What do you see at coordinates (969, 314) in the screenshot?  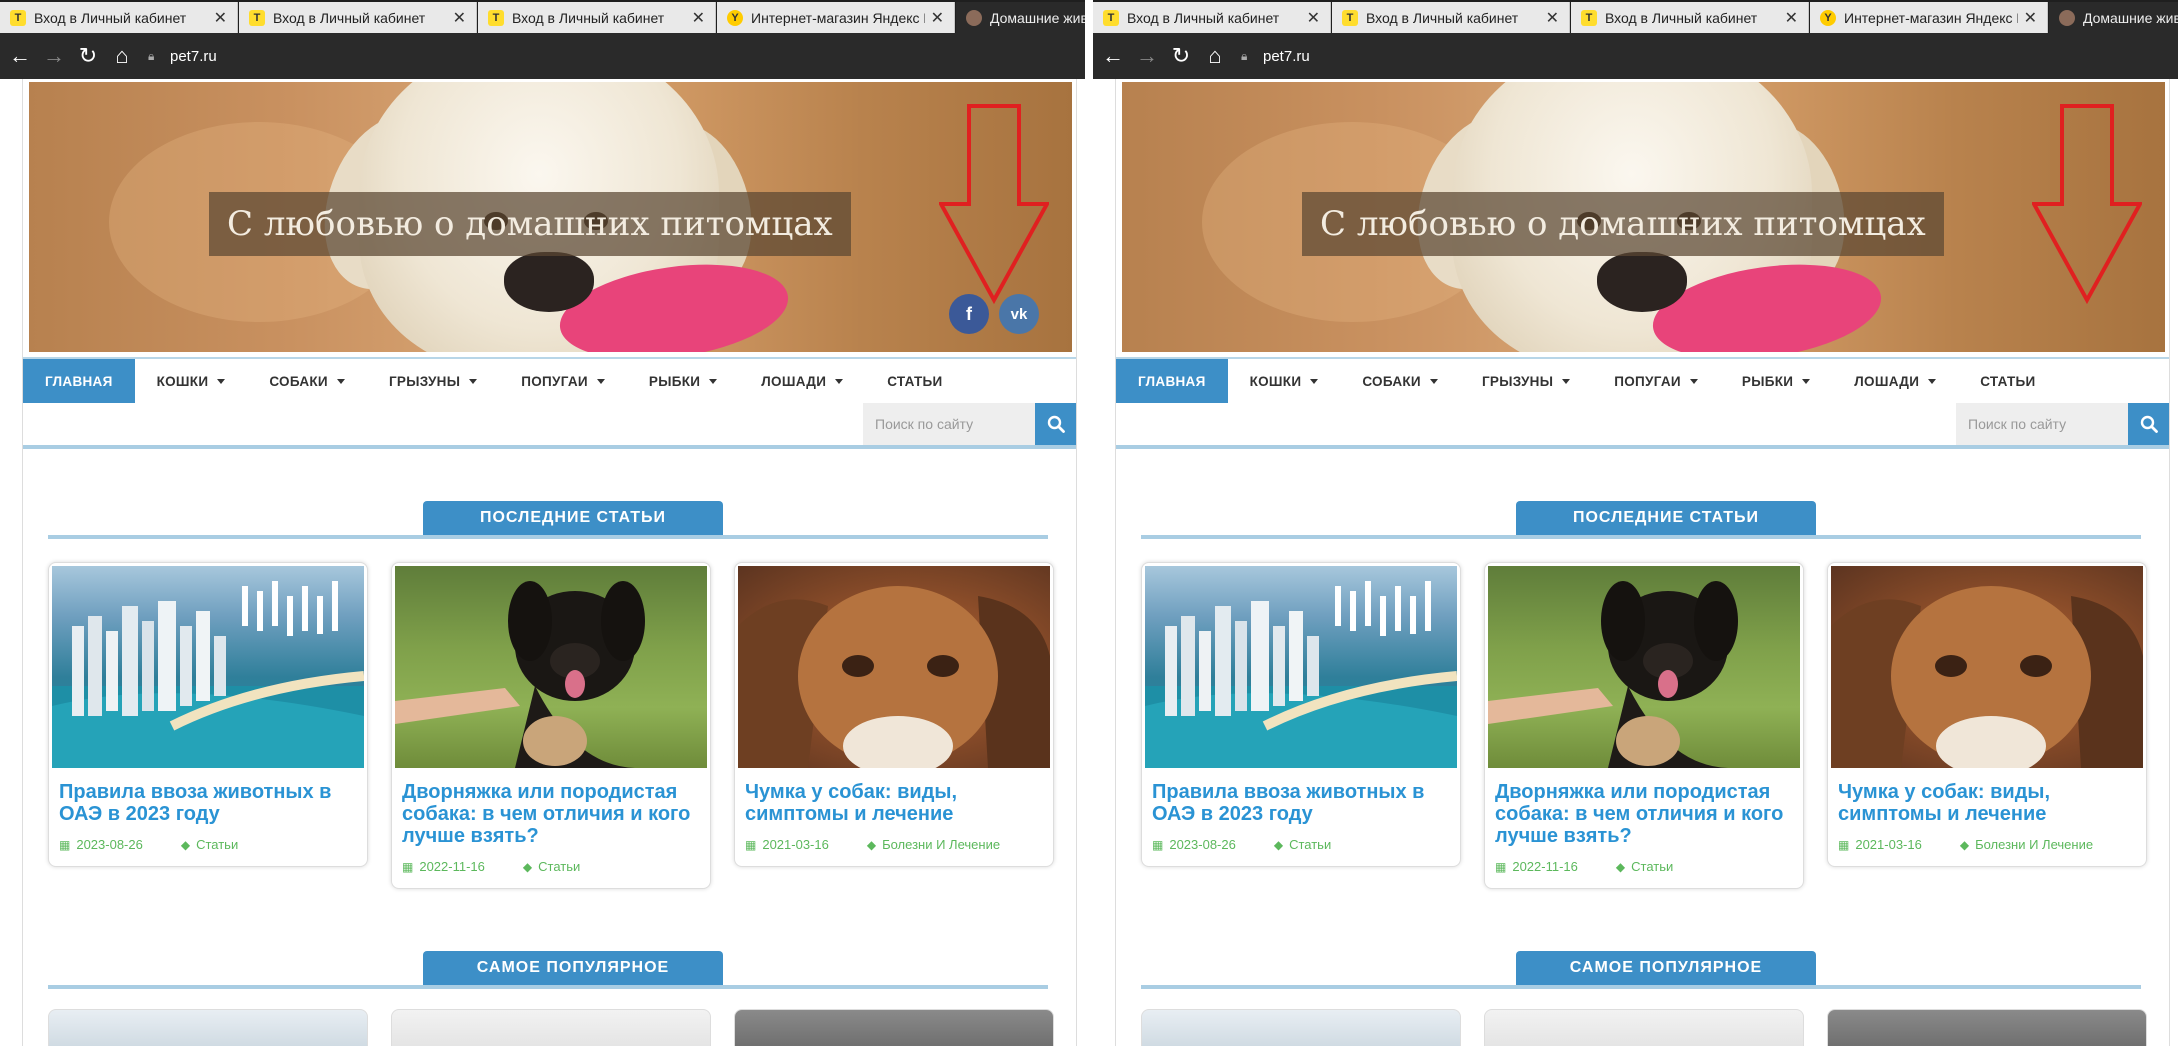 I see `facebook-icon: f` at bounding box center [969, 314].